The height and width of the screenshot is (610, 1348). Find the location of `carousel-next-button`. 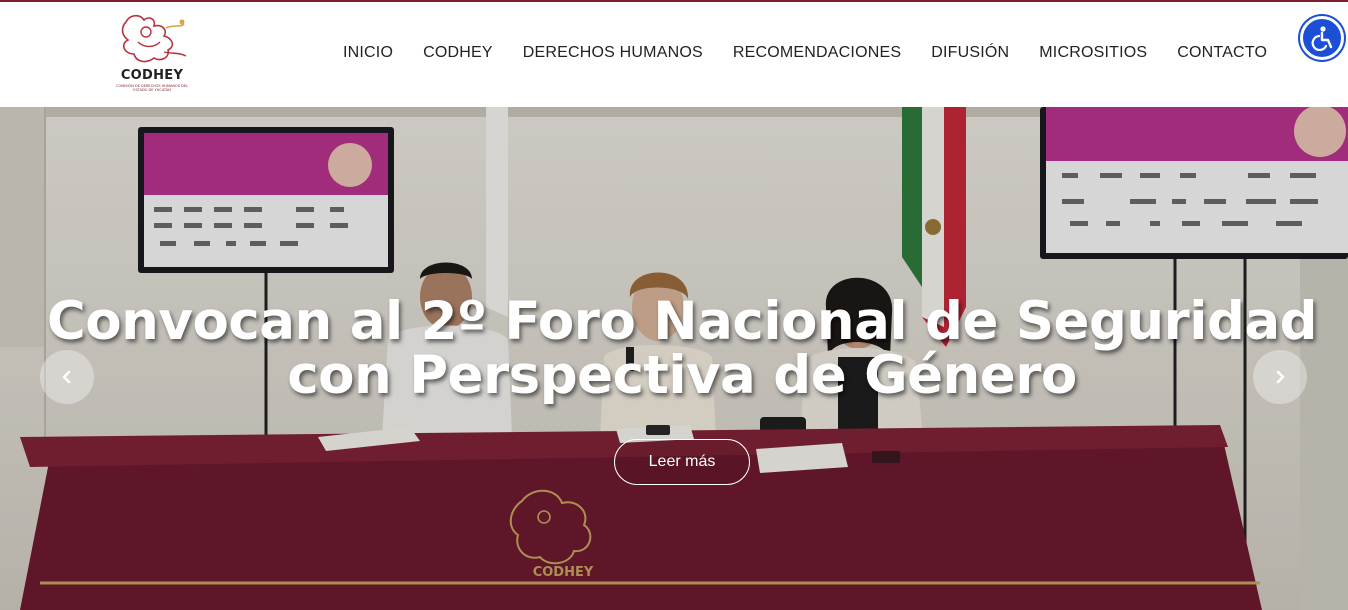

carousel-next-button is located at coordinates (1280, 377).